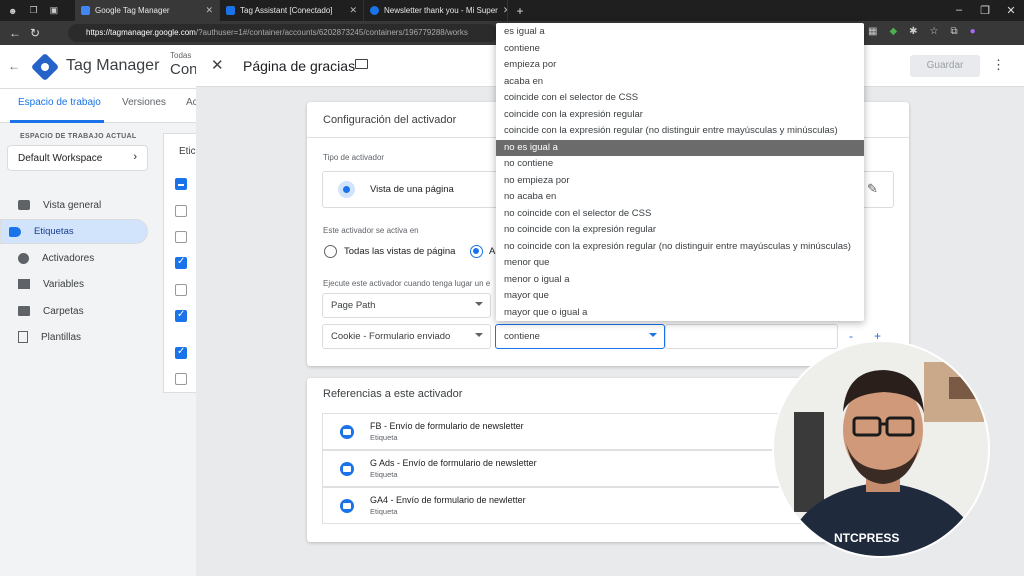 The width and height of the screenshot is (1024, 576). What do you see at coordinates (680, 115) in the screenshot?
I see `dropdown-option: coincide con la expresión regular` at bounding box center [680, 115].